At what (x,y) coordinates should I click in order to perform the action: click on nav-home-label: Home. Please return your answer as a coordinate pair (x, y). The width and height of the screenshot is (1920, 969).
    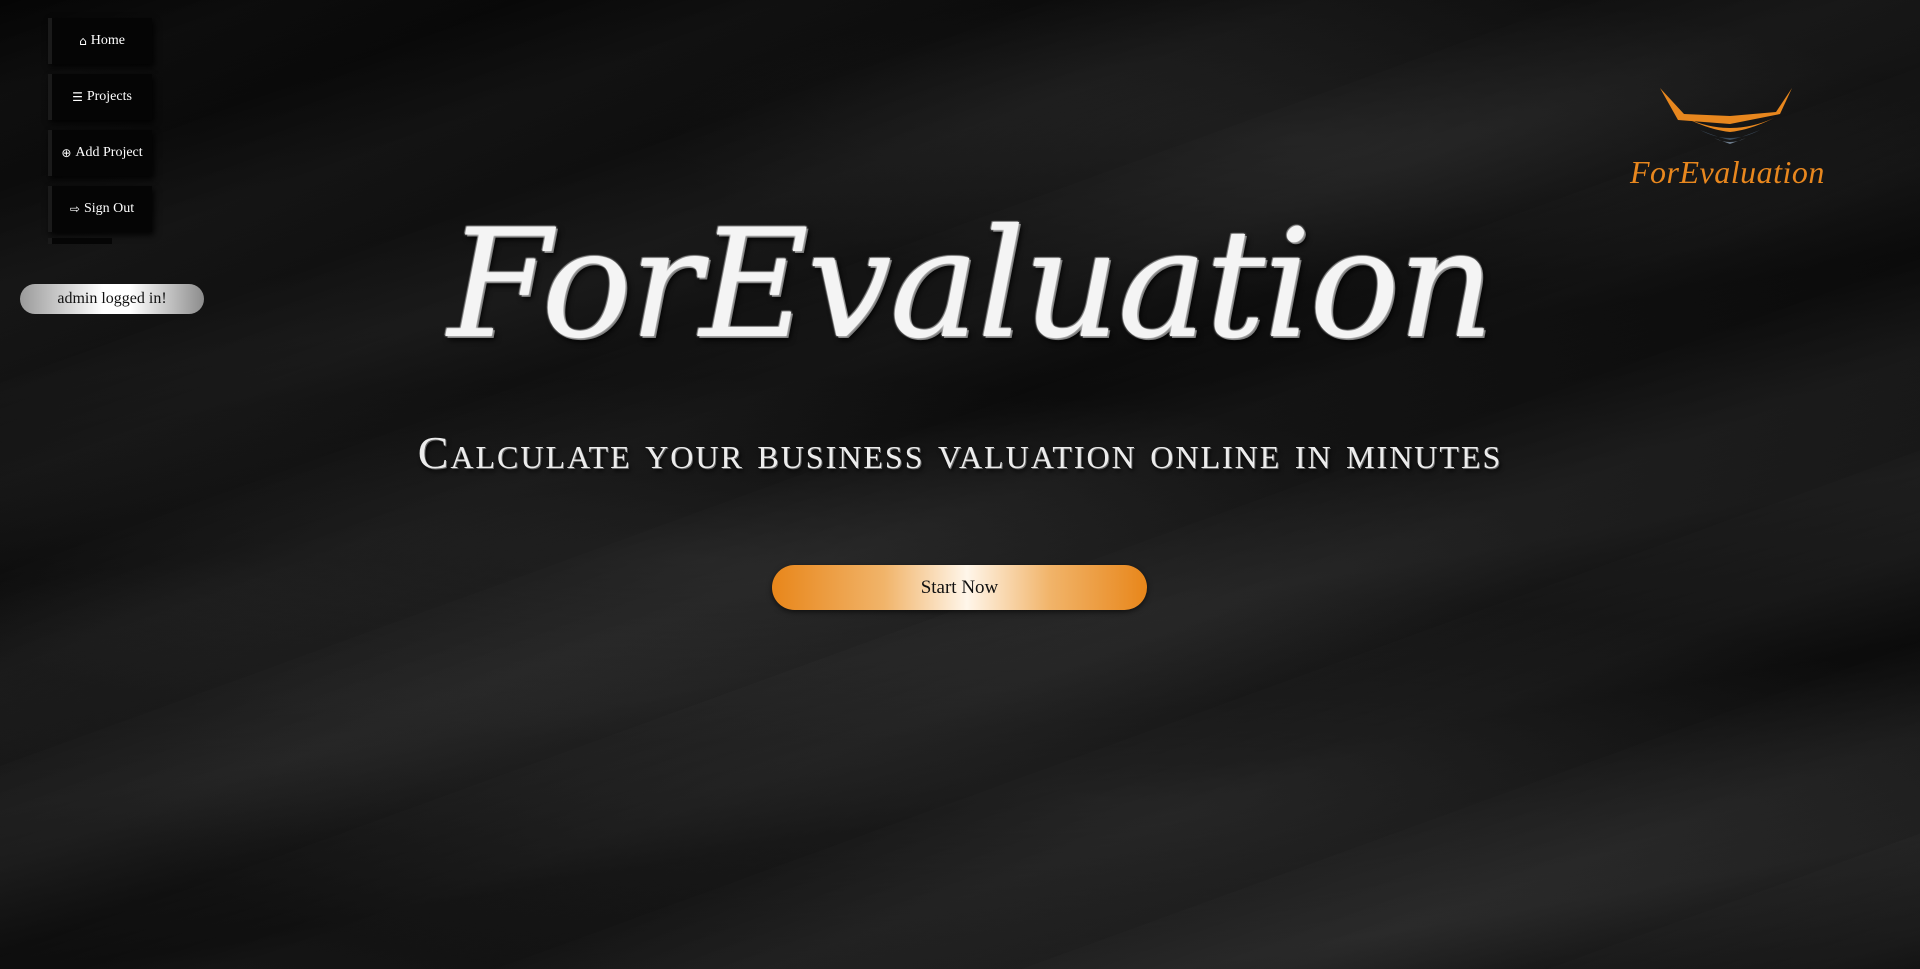
    Looking at the image, I should click on (107, 40).